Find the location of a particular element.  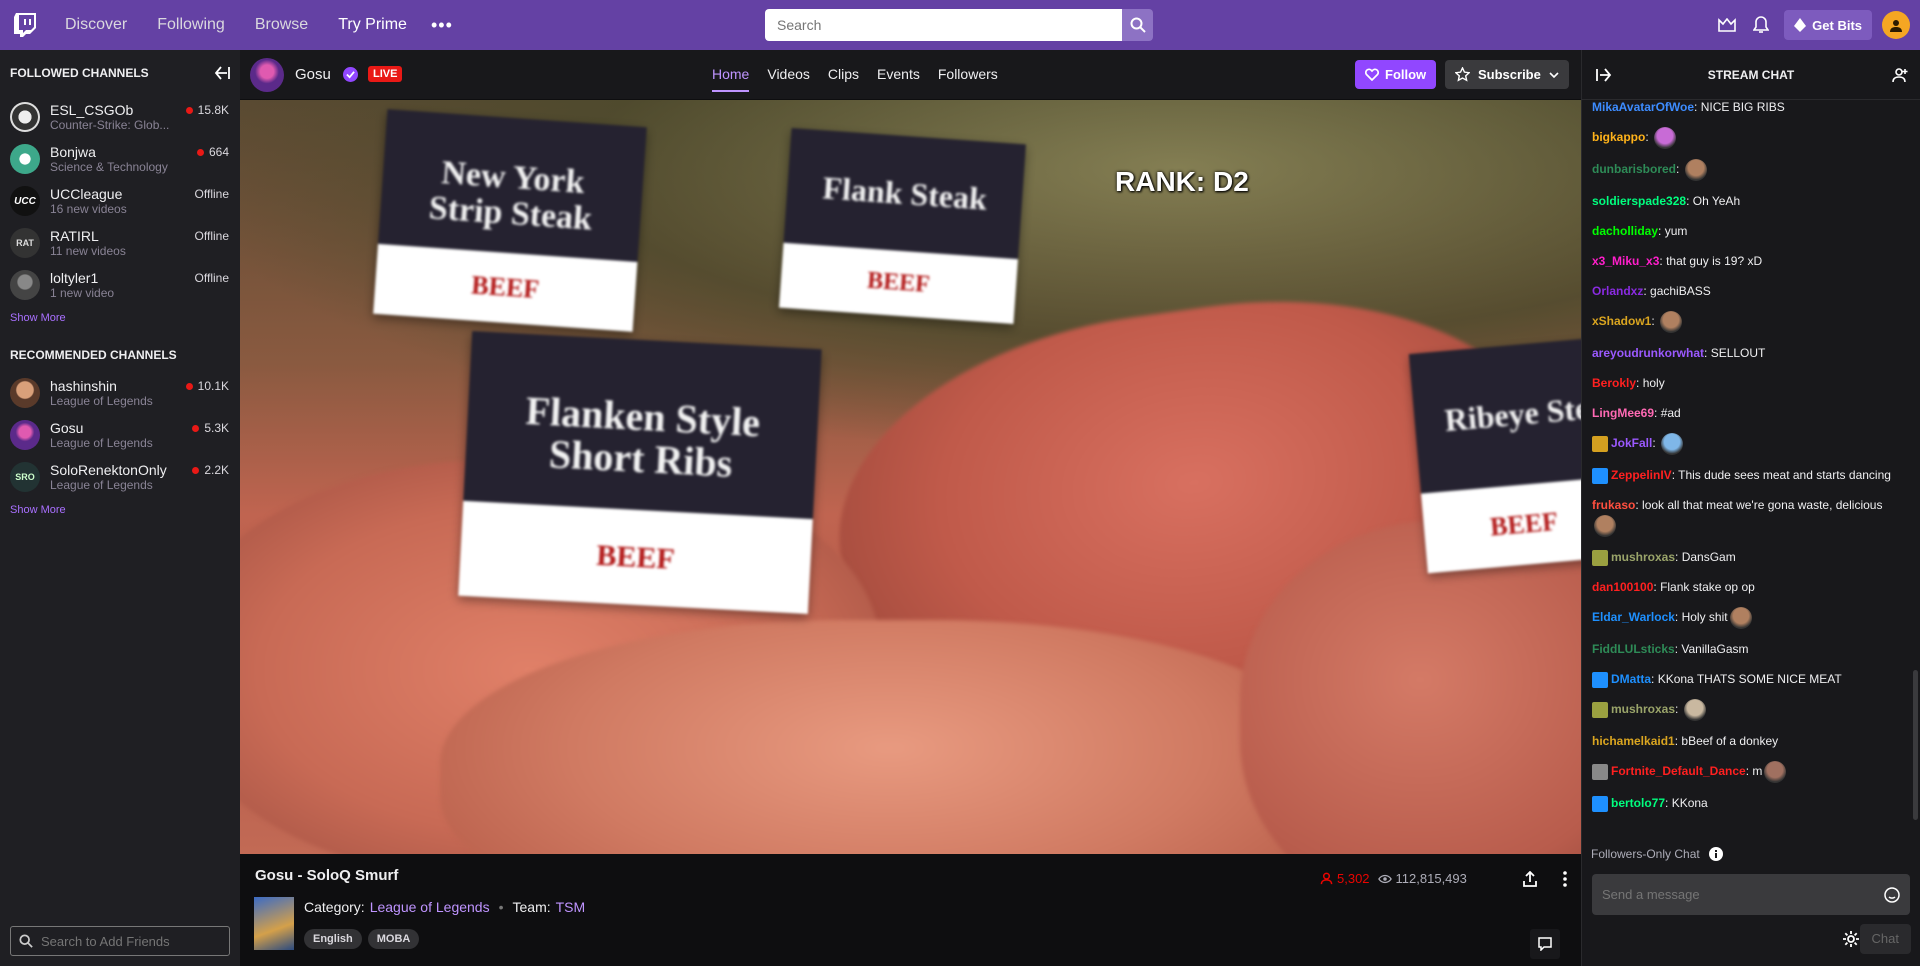

sidebar-channel-uccleague: UCC UCCleague 16 new videos Offline is located at coordinates (120, 201).